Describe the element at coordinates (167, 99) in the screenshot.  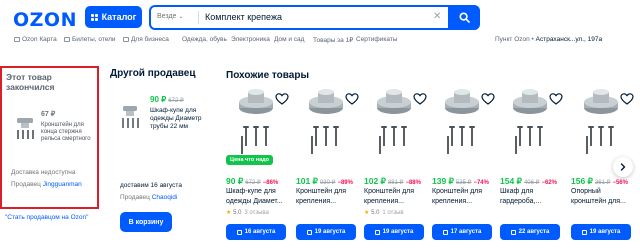
I see `other-seller-price: 90 ₽672 ₽` at that location.